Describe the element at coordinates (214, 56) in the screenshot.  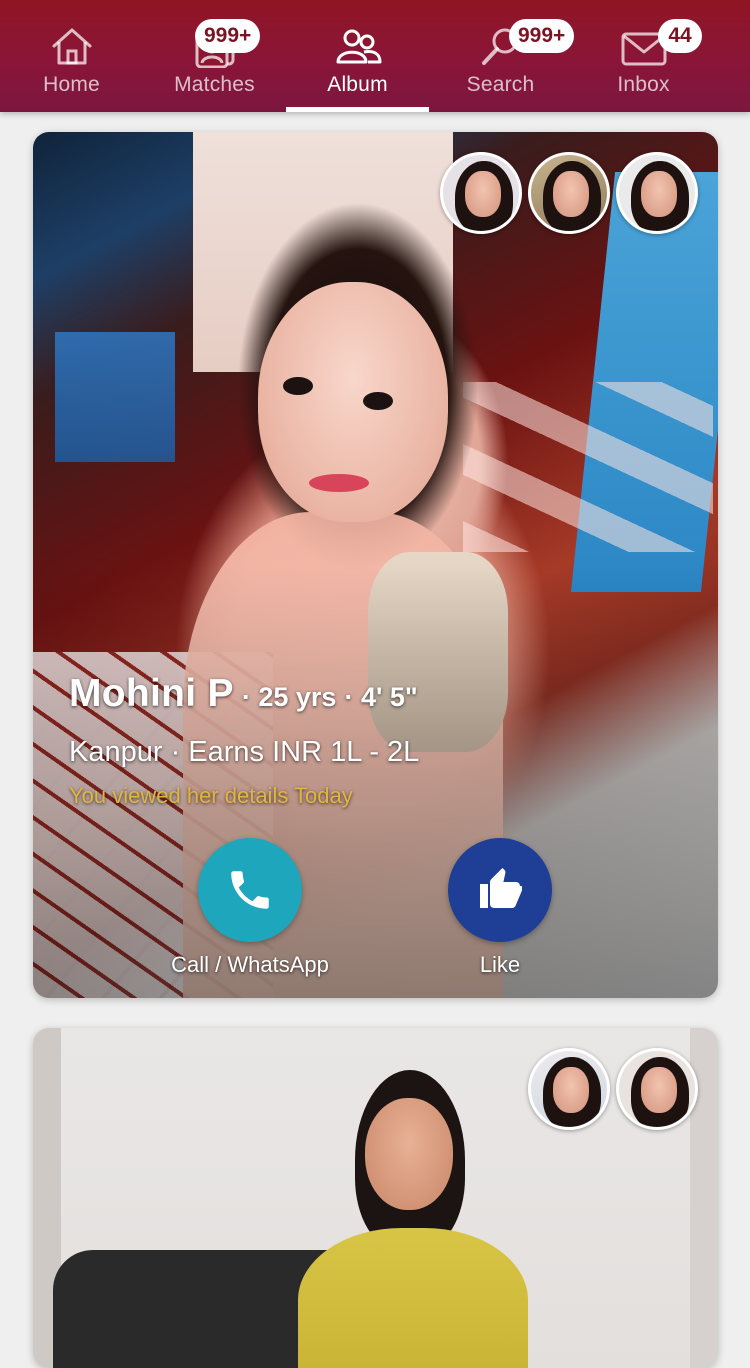
I see `tab-matches: 999+ Matches` at that location.